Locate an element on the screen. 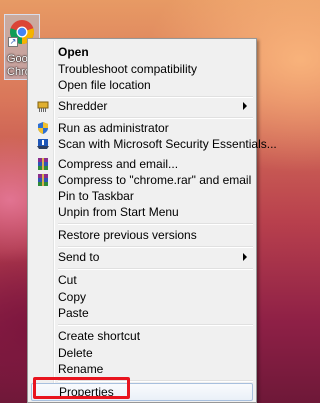 The width and height of the screenshot is (320, 403). menu-item-unpin-from-start-menu: Unpin from Start Menu is located at coordinates (142, 212).